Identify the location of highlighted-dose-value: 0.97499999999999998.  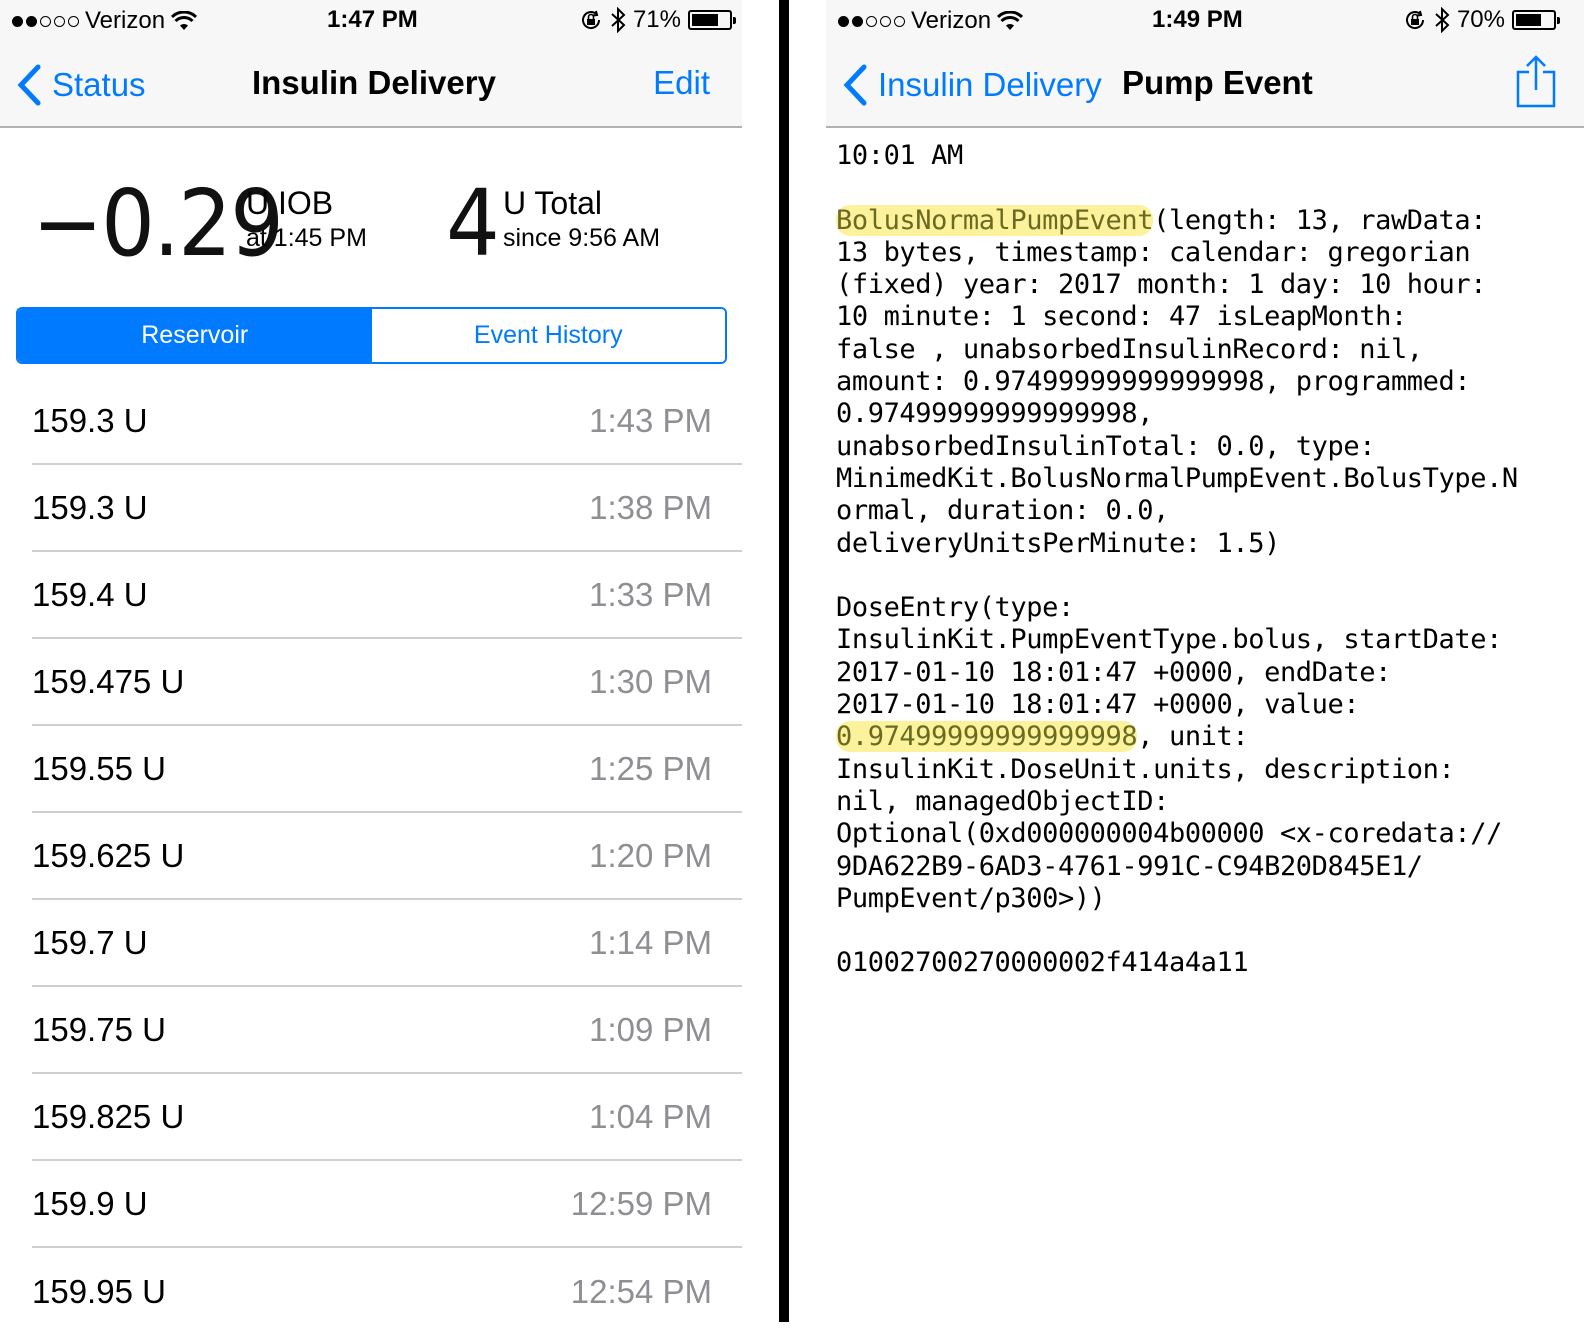
(987, 737).